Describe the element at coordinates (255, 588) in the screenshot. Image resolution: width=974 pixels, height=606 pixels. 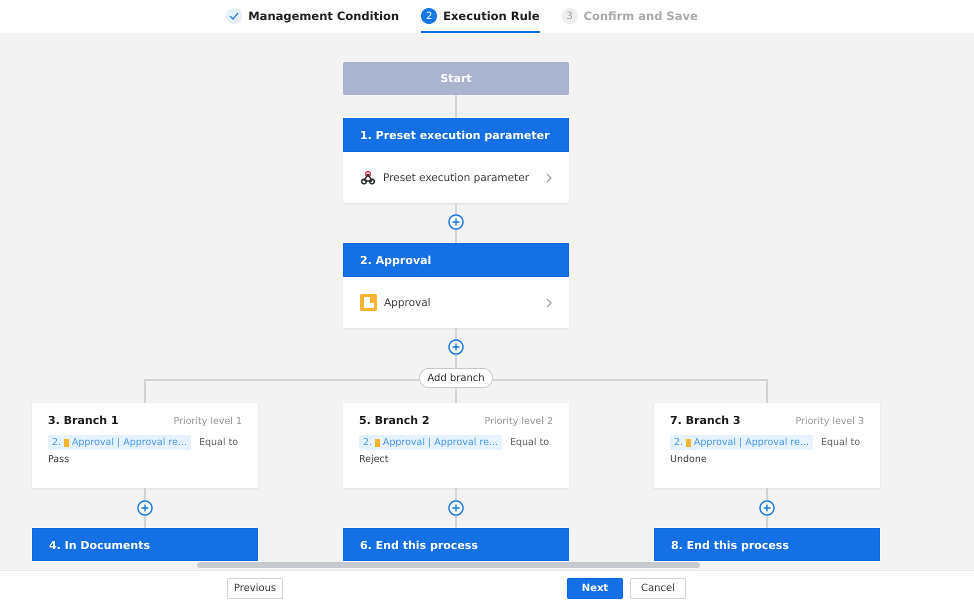
I see `footer-button: Previous` at that location.